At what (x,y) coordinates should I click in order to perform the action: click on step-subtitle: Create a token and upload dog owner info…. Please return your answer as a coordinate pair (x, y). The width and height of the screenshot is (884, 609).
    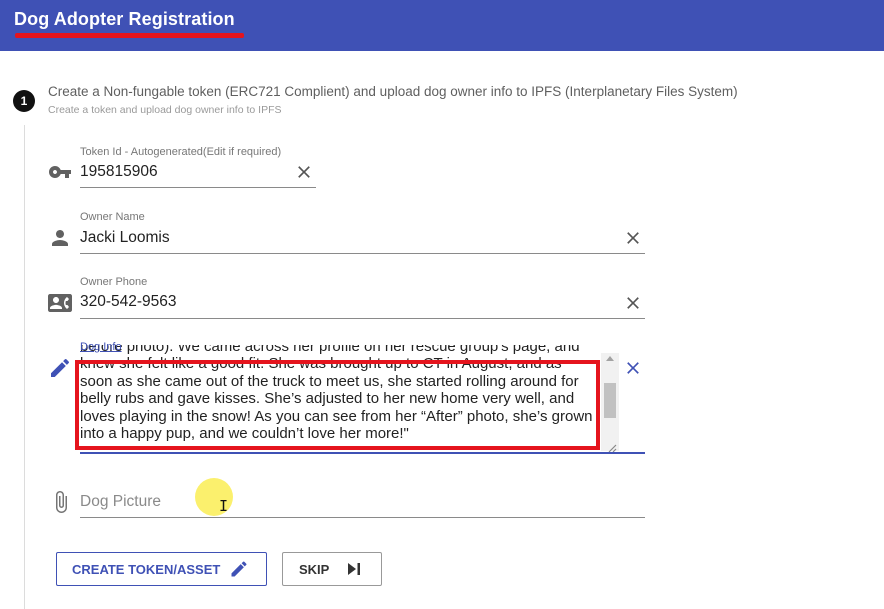
    Looking at the image, I should click on (165, 110).